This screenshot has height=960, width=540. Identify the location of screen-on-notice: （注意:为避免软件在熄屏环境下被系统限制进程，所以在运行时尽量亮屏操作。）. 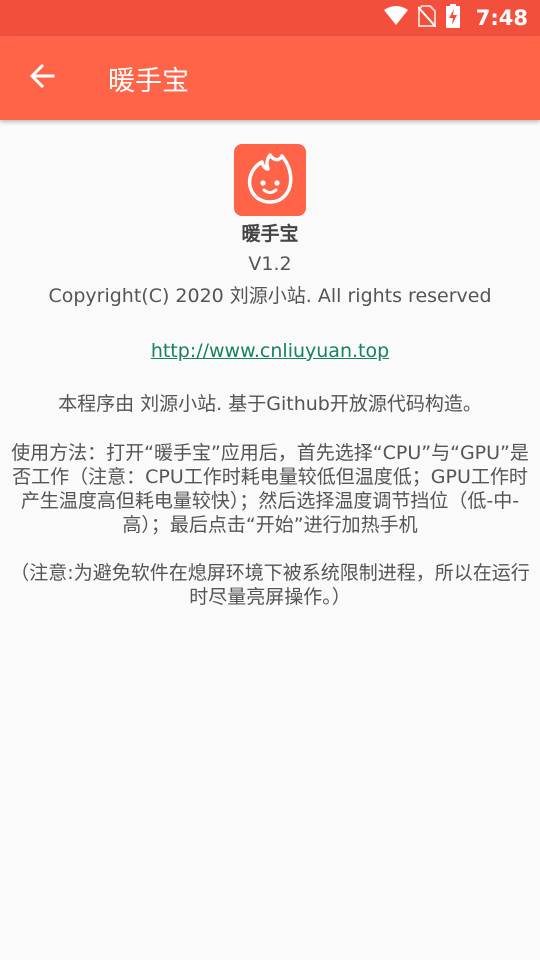
(270, 585).